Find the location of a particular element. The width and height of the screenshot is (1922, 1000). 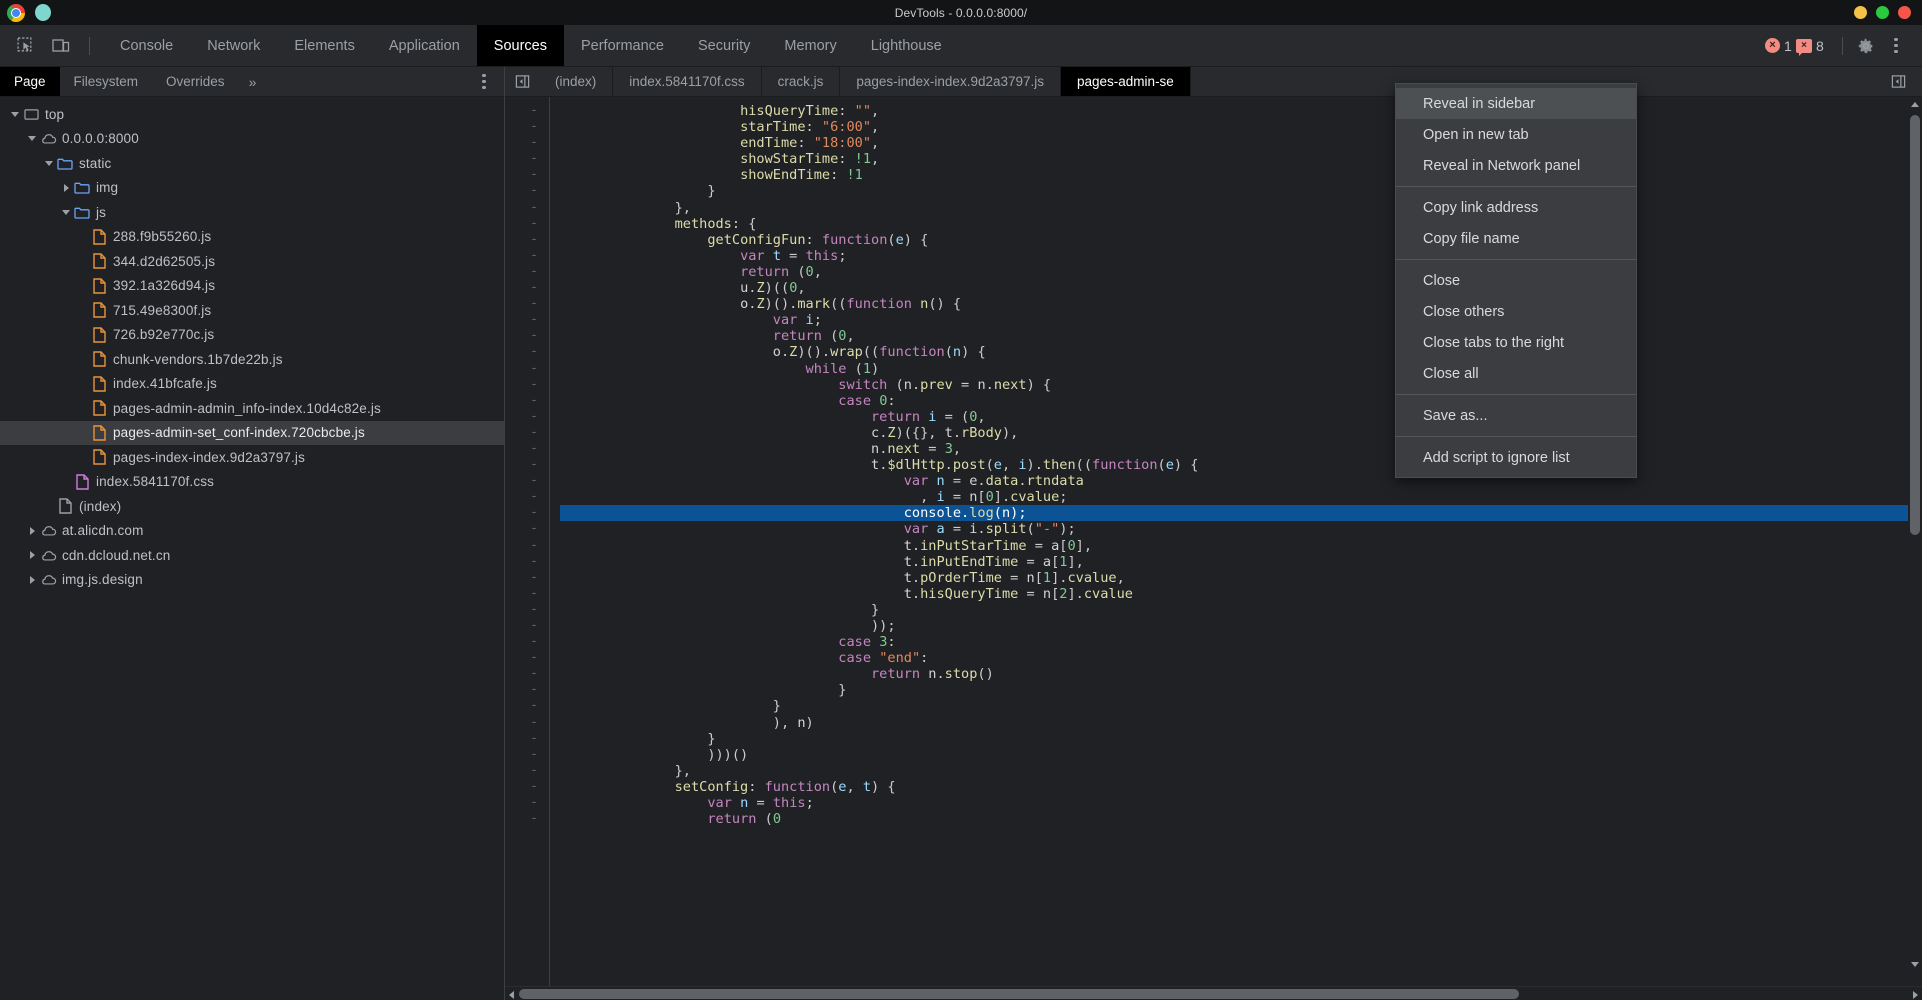

code-line: hisQueryTime: "", is located at coordinates (1241, 111).